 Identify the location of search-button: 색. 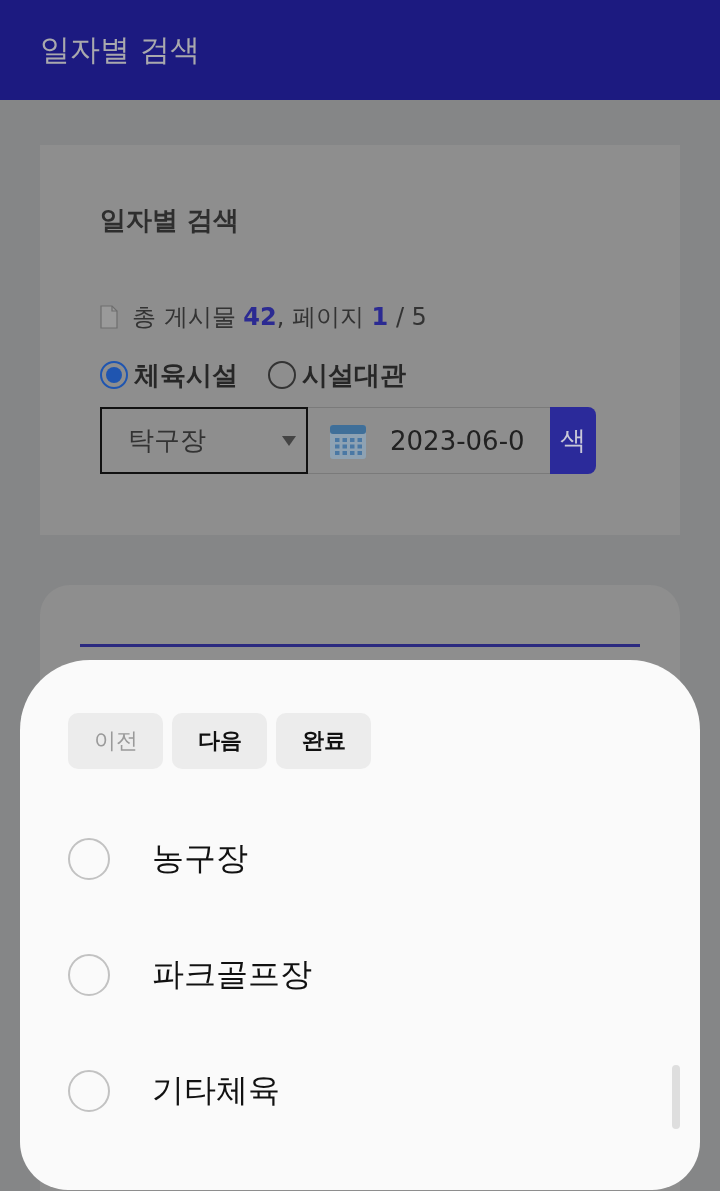
(573, 440).